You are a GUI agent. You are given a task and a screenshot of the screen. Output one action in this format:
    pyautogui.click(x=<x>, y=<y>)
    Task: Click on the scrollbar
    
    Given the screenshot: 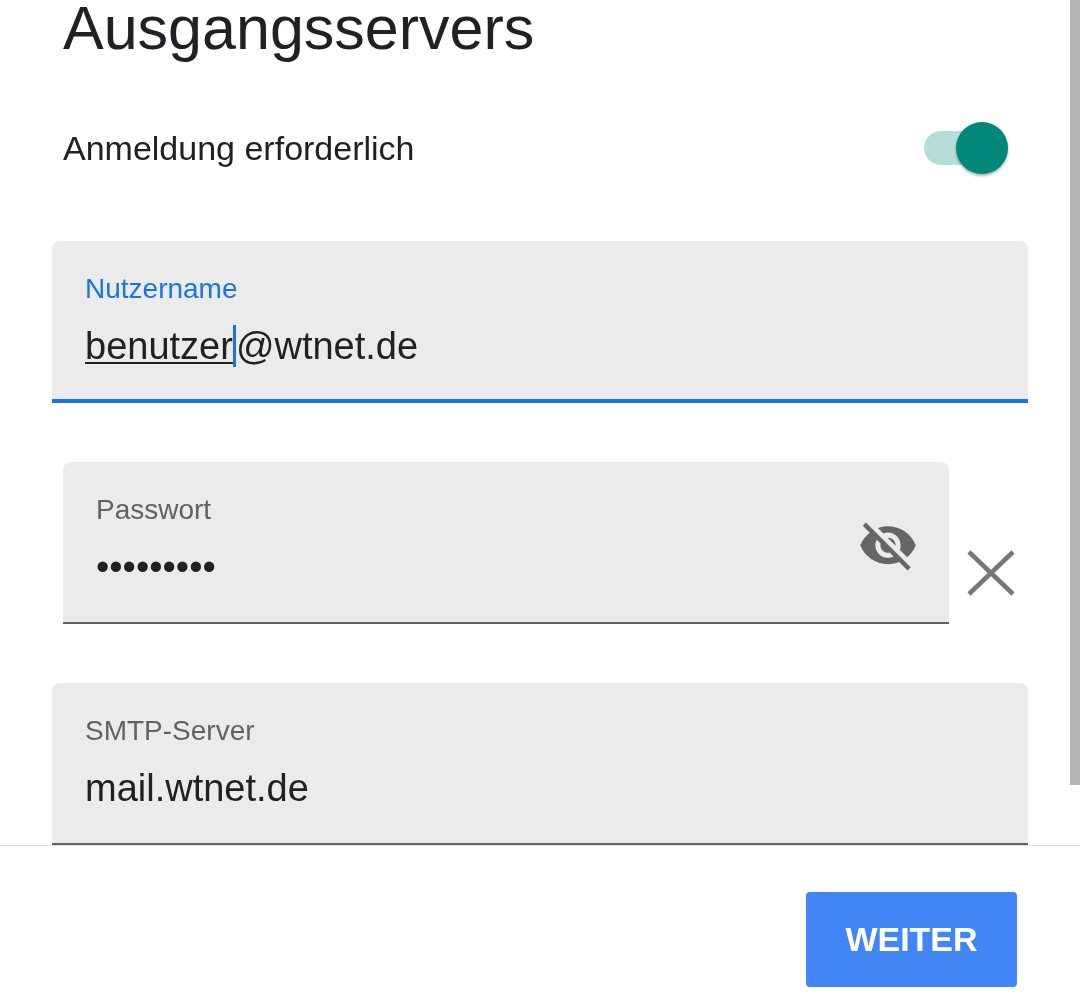 What is the action you would take?
    pyautogui.click(x=1075, y=392)
    